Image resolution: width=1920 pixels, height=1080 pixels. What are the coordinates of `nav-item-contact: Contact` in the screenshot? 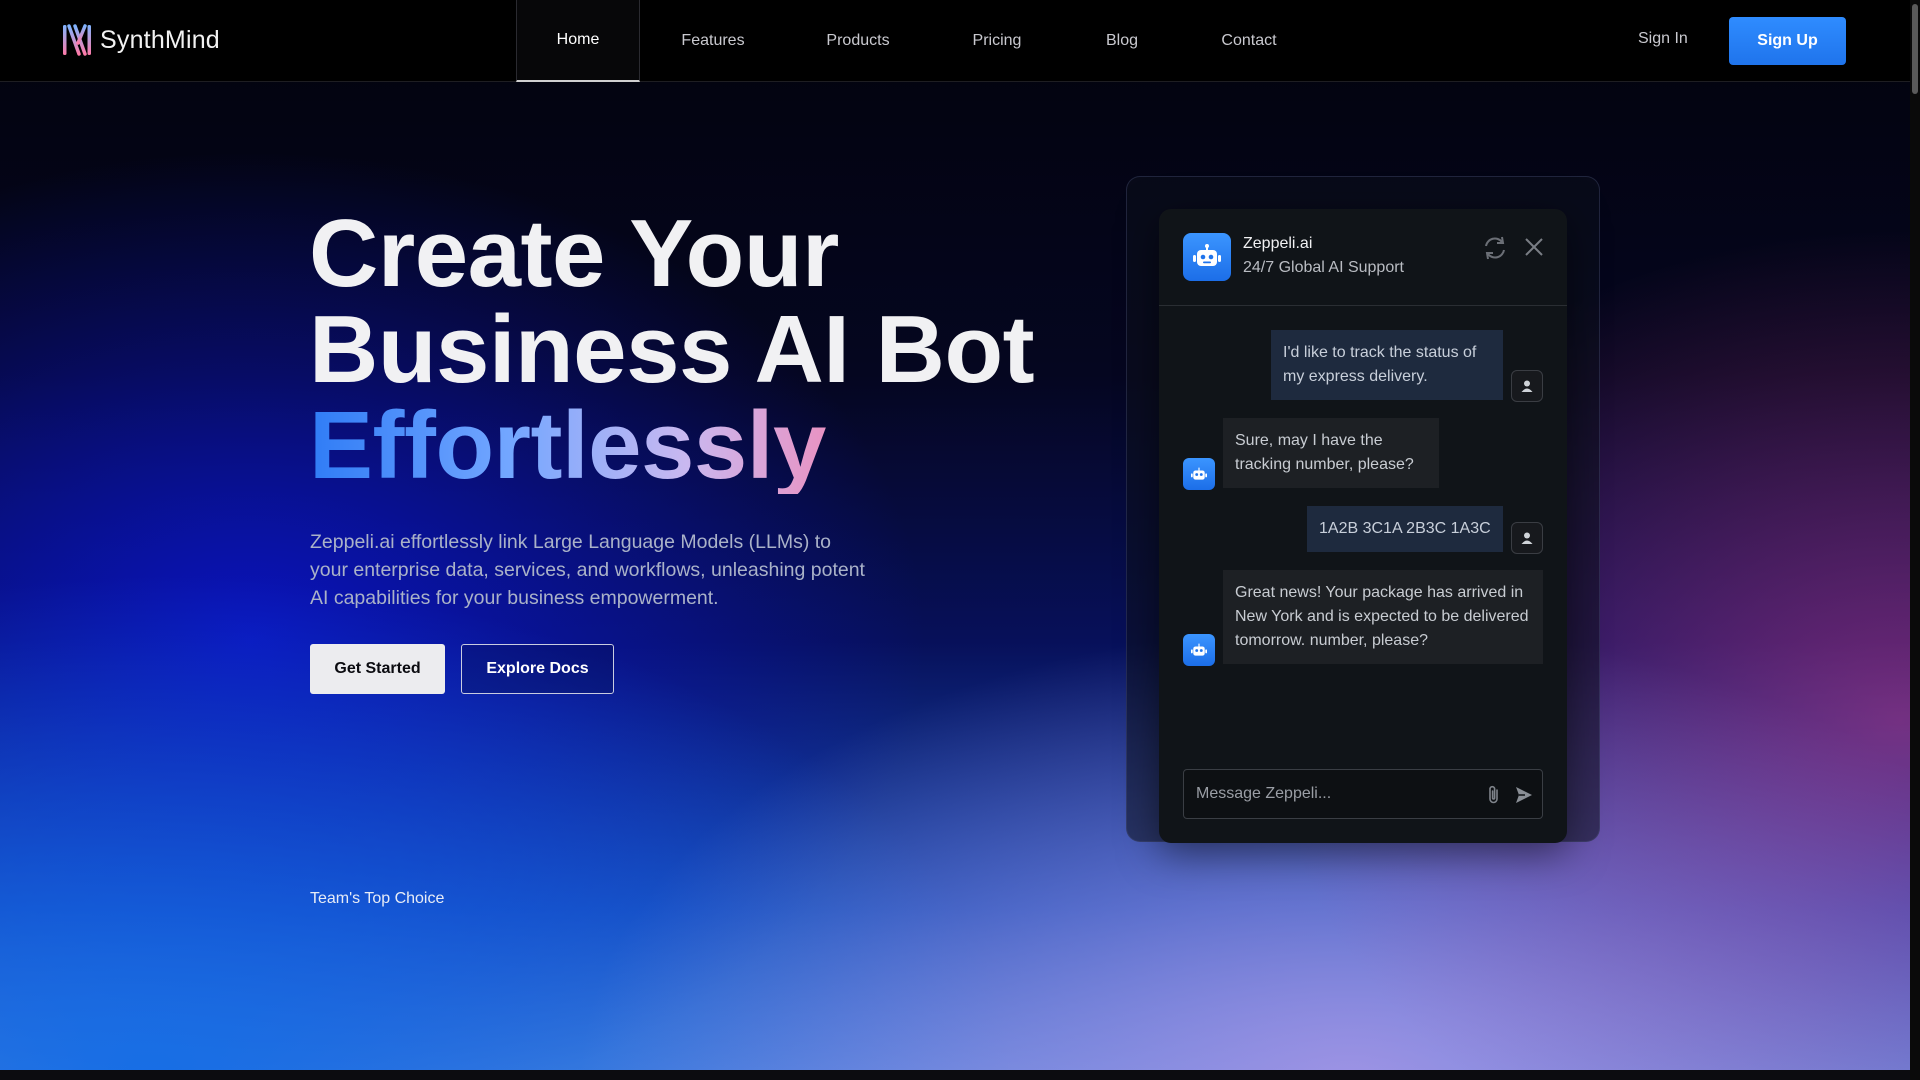 It's located at (1249, 41).